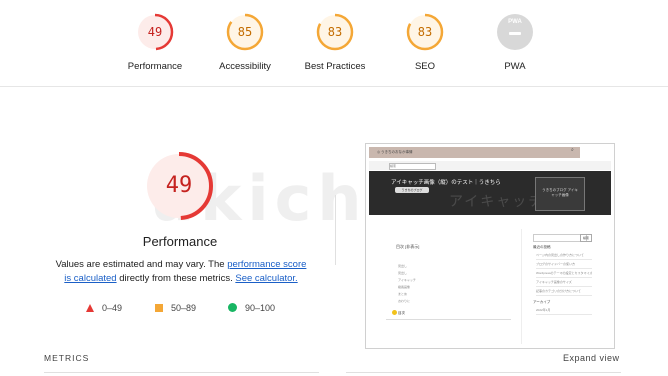  I want to click on score-legend: 0–49 50–89 90–100, so click(190, 308).